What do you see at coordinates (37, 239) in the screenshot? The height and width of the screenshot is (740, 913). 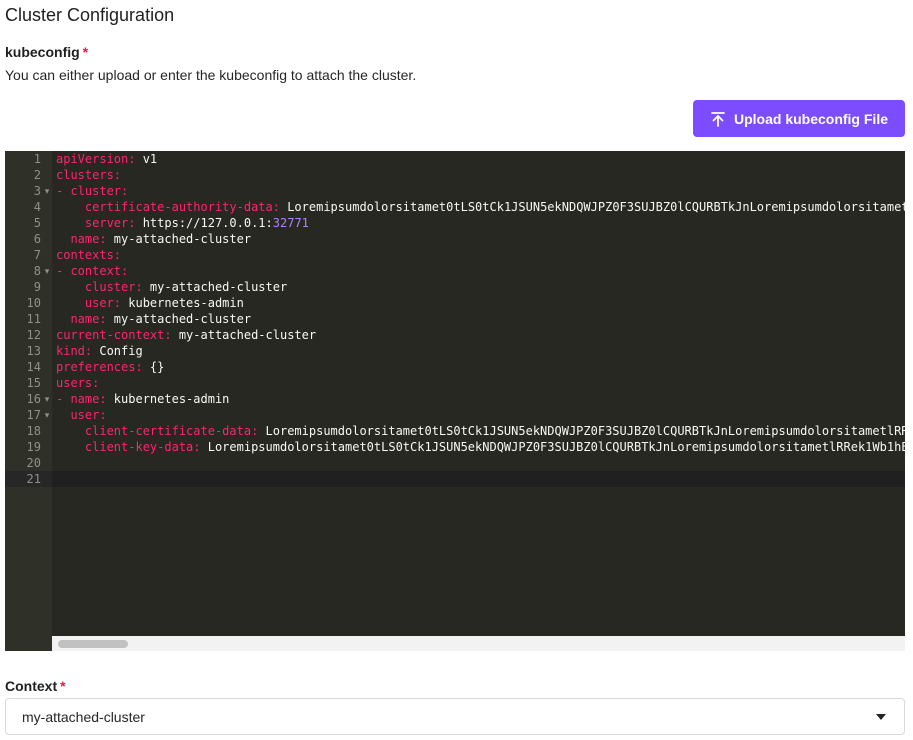 I see `line-number: 6` at bounding box center [37, 239].